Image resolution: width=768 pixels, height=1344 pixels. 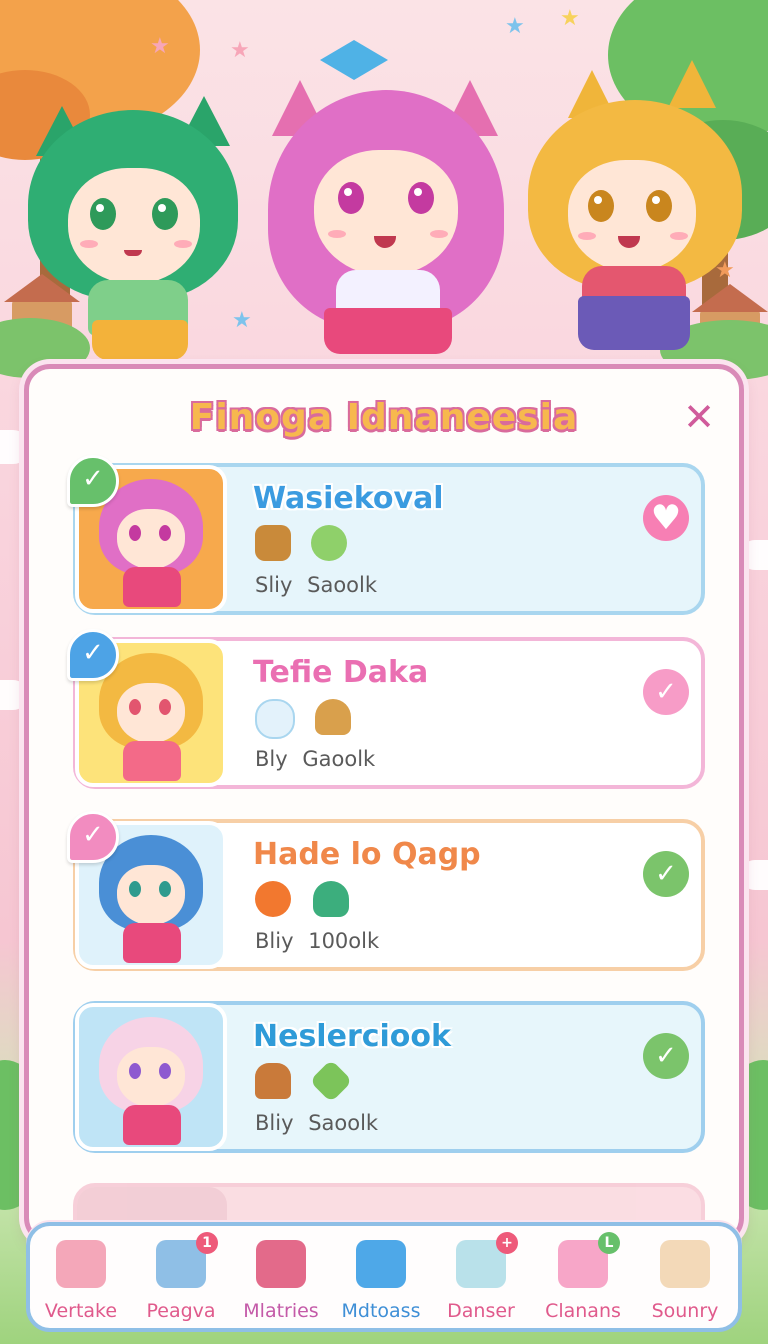 I want to click on nav-label: Danser, so click(x=481, y=1311).